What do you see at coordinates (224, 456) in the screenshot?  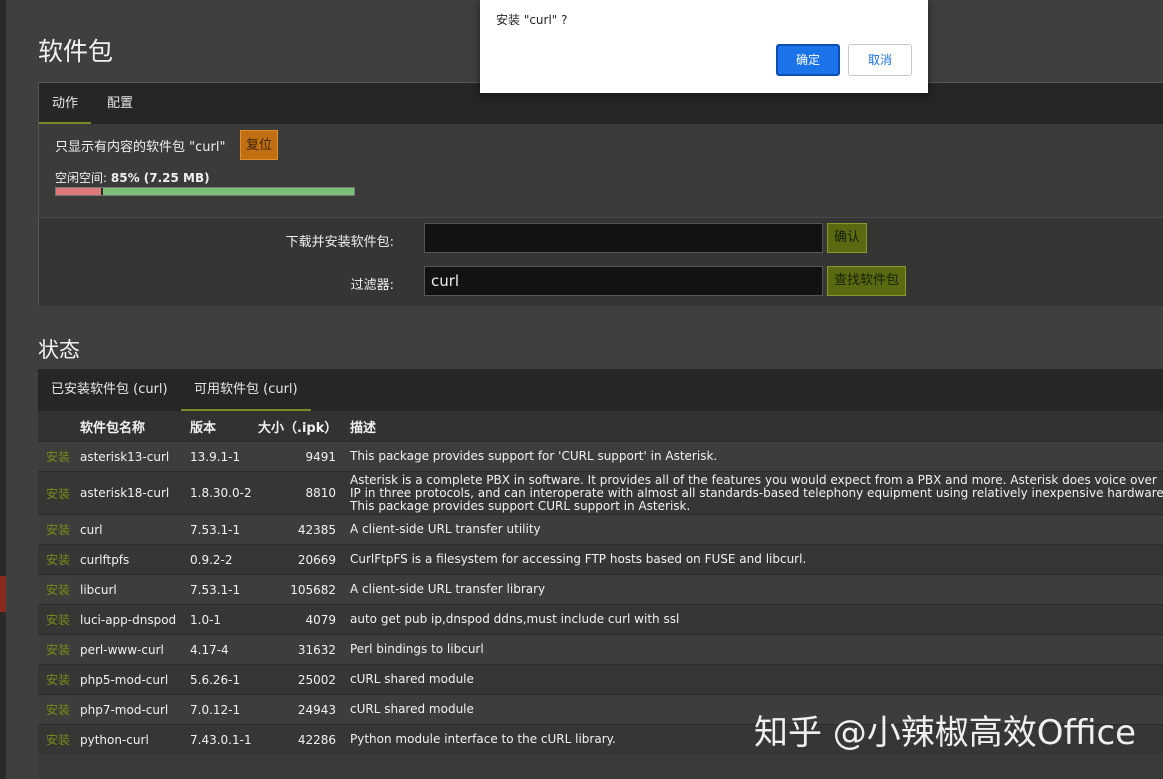 I see `package-version: 13.9.1-1` at bounding box center [224, 456].